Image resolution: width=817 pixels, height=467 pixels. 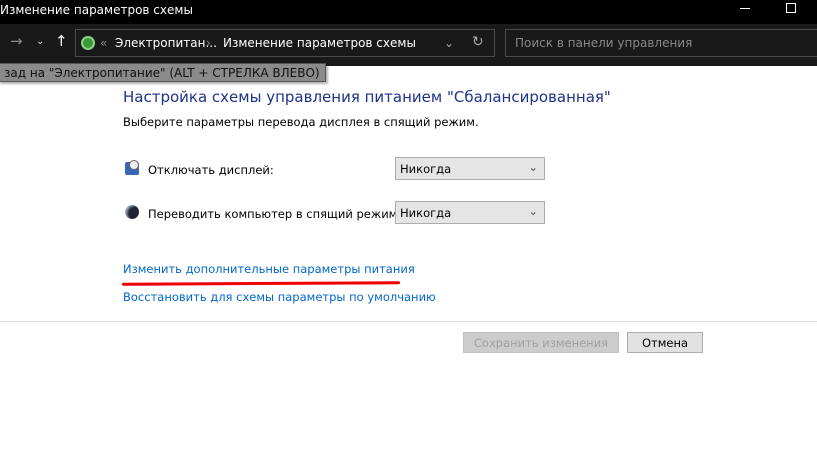 I want to click on forward-button: →, so click(x=16, y=41).